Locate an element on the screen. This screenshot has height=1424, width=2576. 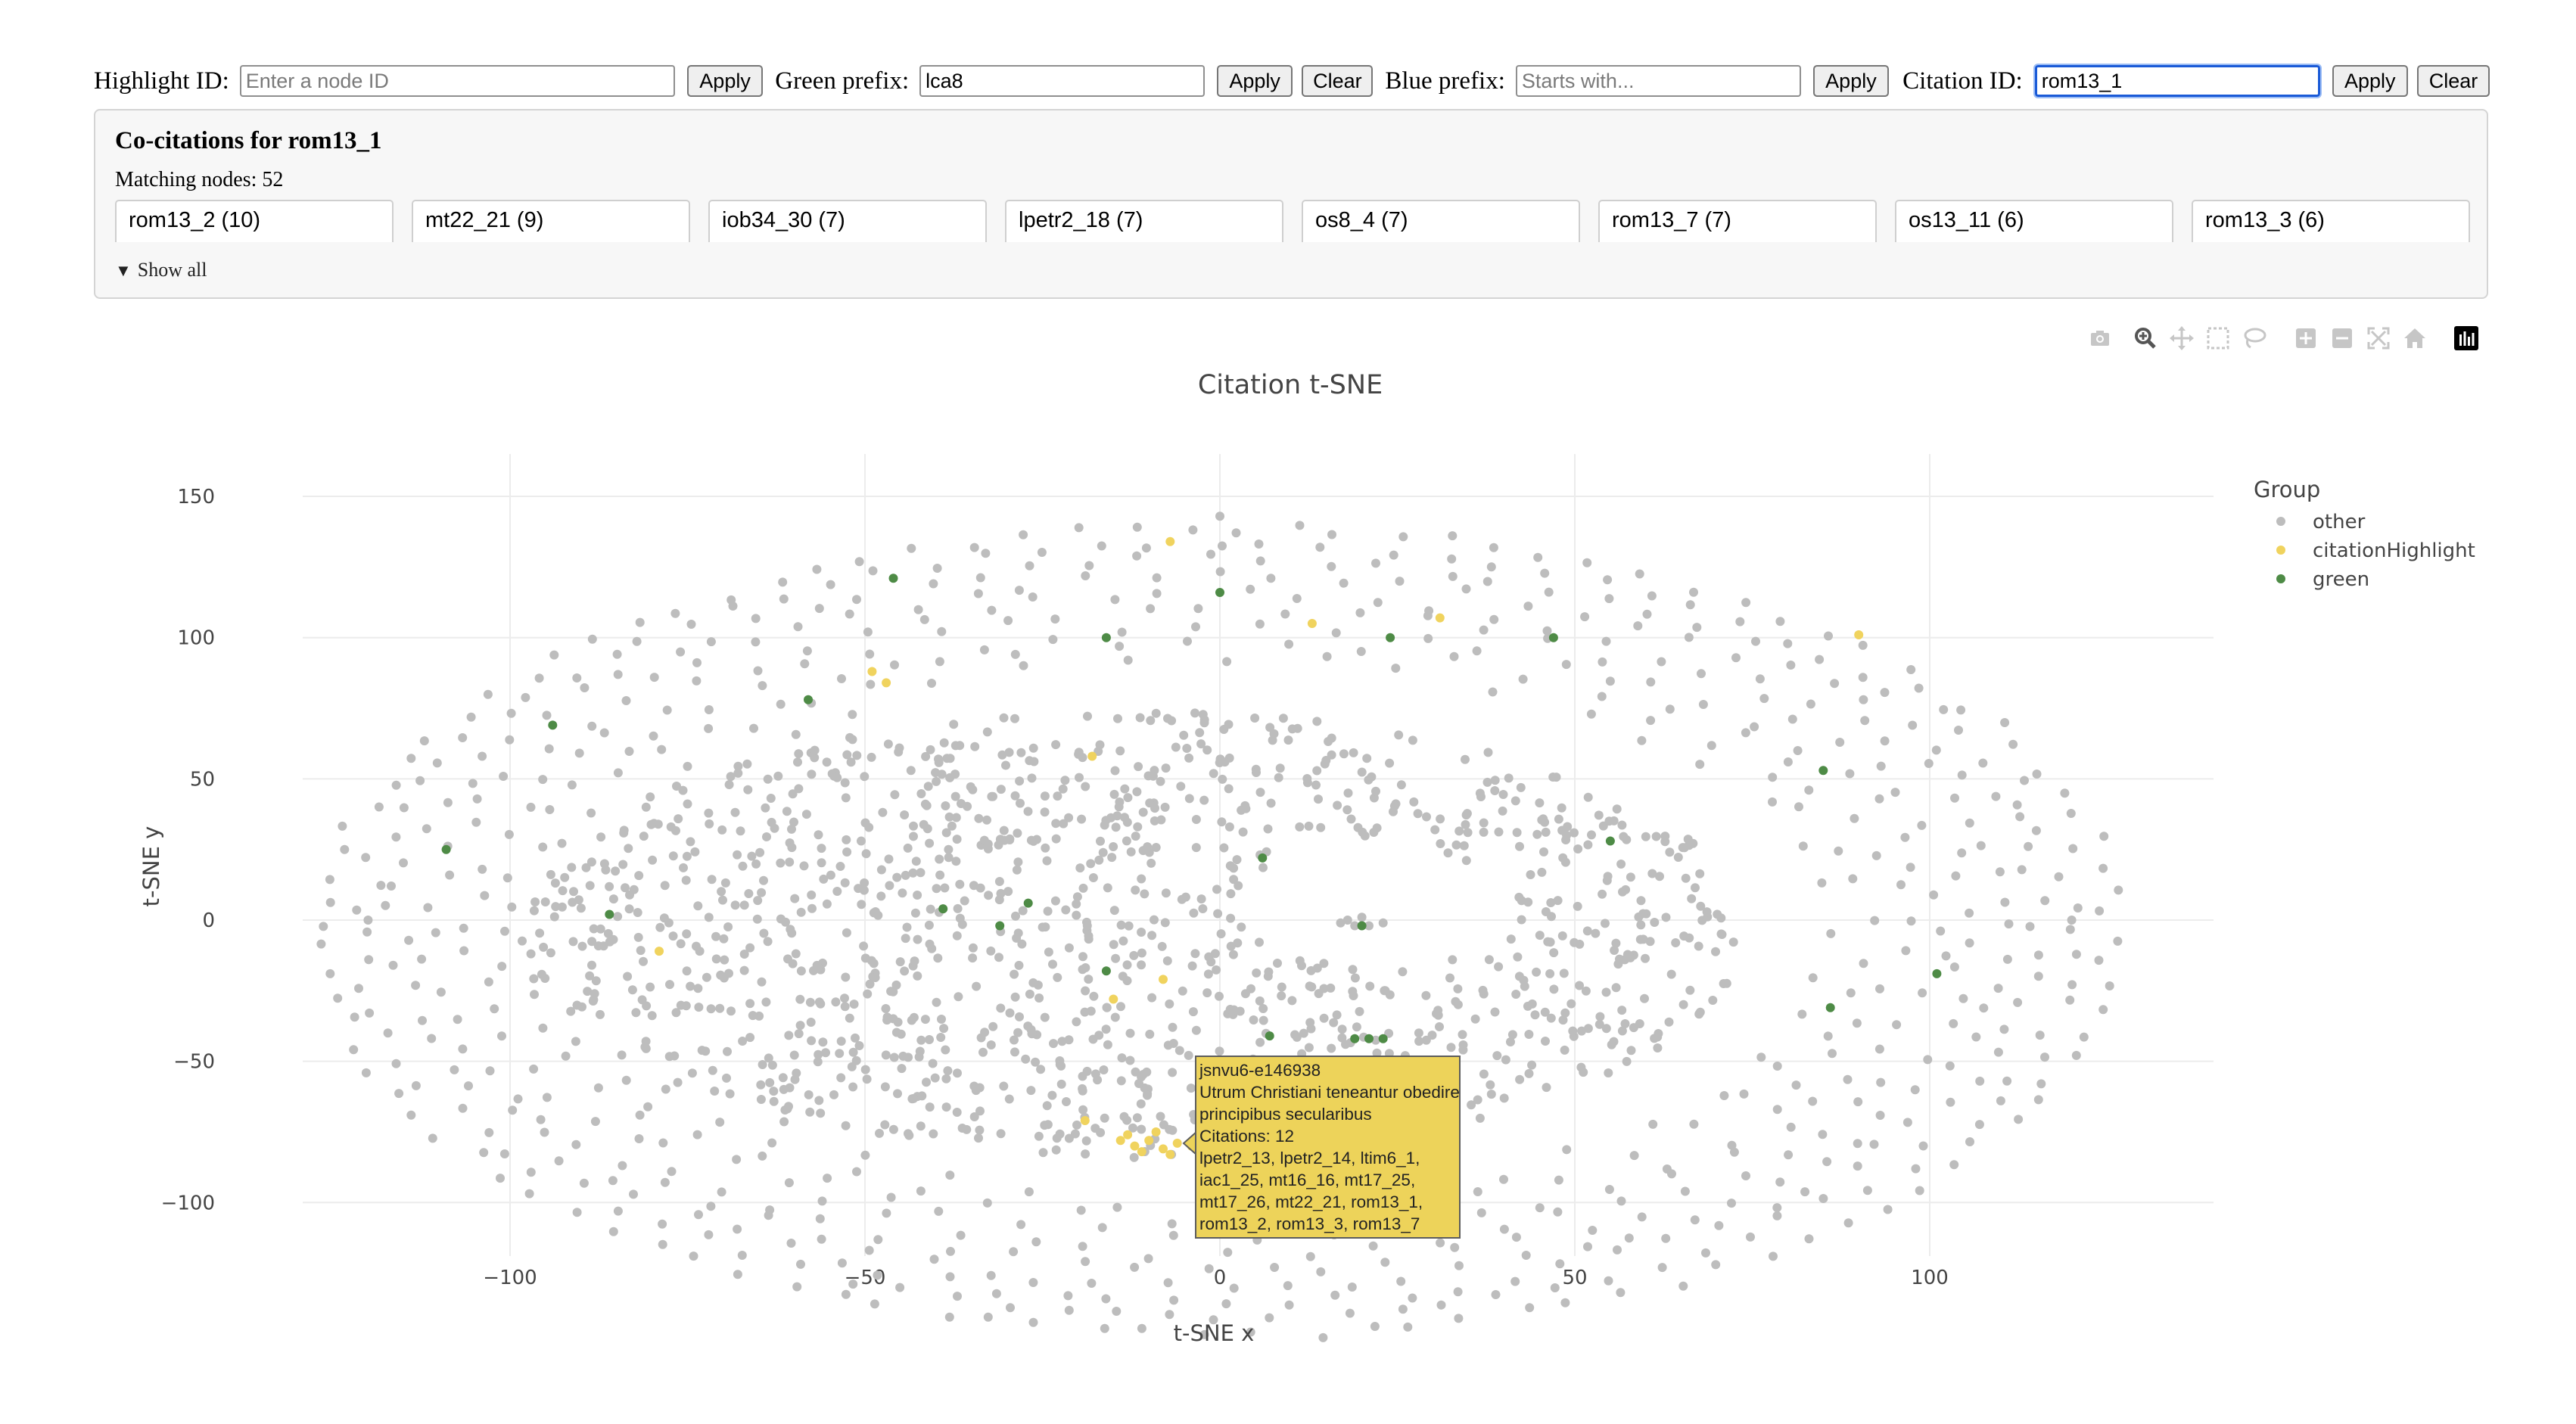
reset-axes-icon is located at coordinates (2414, 338).